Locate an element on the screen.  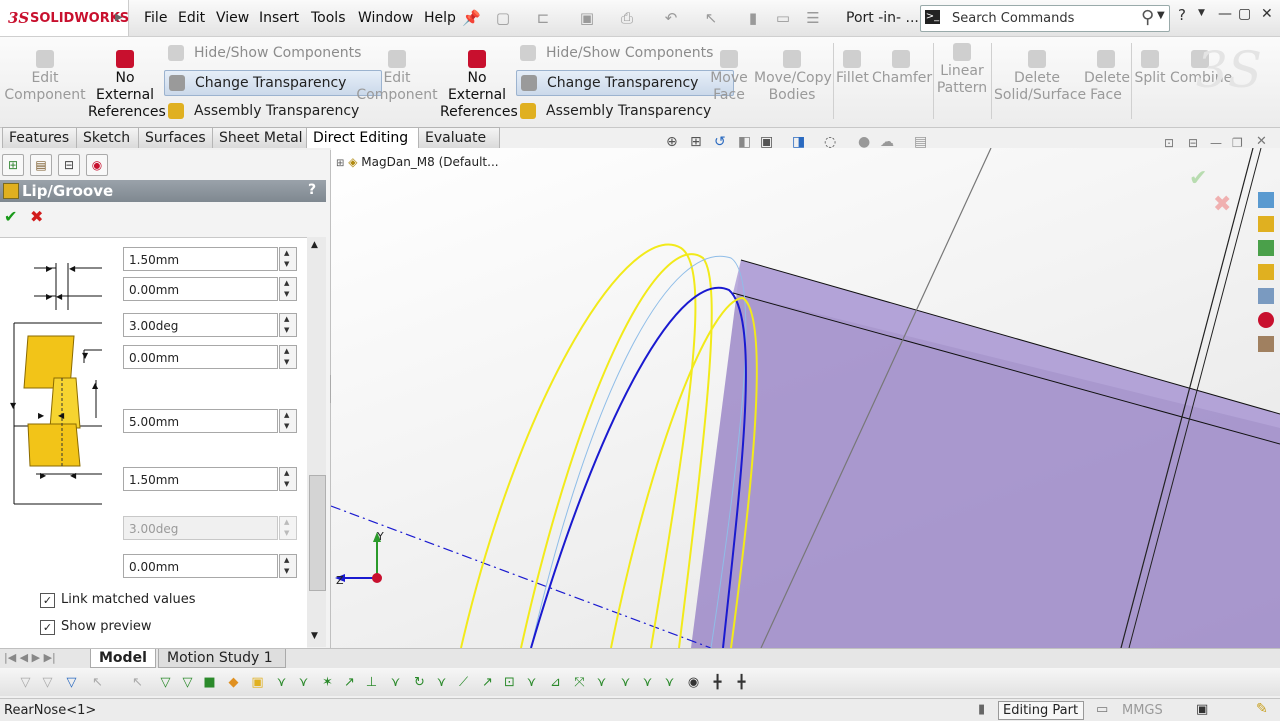
undo-icon: ↶ is located at coordinates (671, 18).